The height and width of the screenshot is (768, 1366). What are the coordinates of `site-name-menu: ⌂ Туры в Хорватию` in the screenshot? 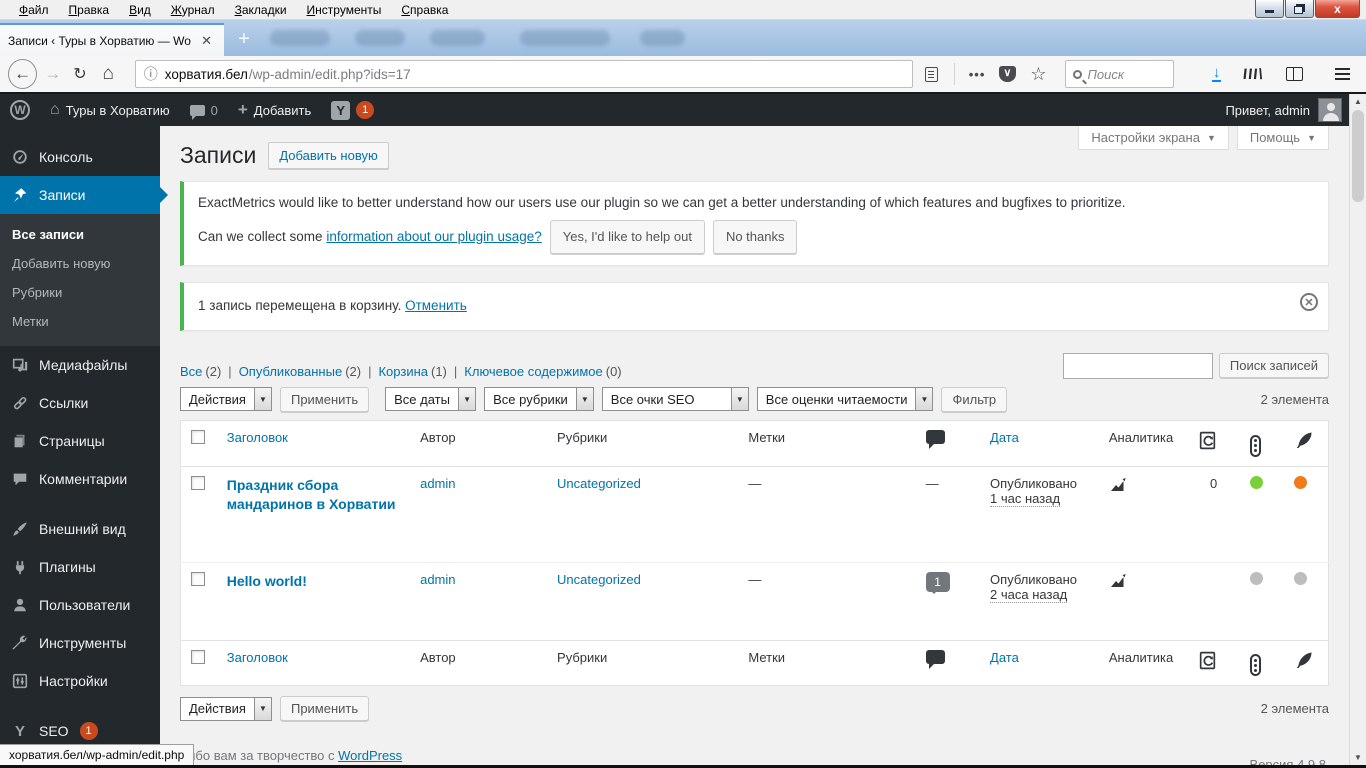 It's located at (110, 110).